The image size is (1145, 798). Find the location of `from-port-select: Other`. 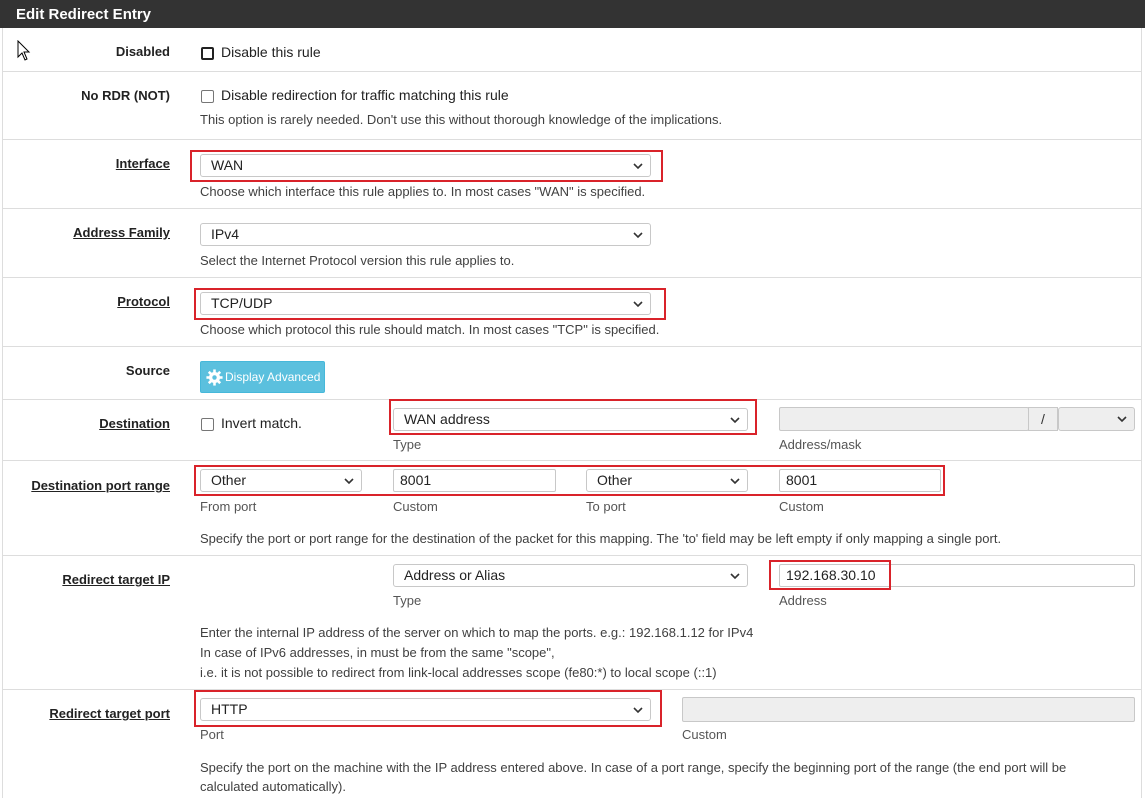

from-port-select: Other is located at coordinates (281, 480).